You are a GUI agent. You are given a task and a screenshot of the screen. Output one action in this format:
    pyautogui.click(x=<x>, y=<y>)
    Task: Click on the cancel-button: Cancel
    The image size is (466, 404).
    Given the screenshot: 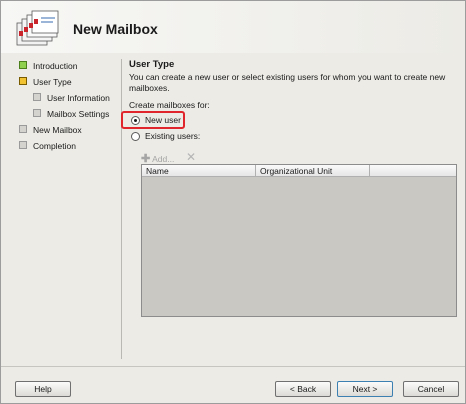 What is the action you would take?
    pyautogui.click(x=431, y=389)
    